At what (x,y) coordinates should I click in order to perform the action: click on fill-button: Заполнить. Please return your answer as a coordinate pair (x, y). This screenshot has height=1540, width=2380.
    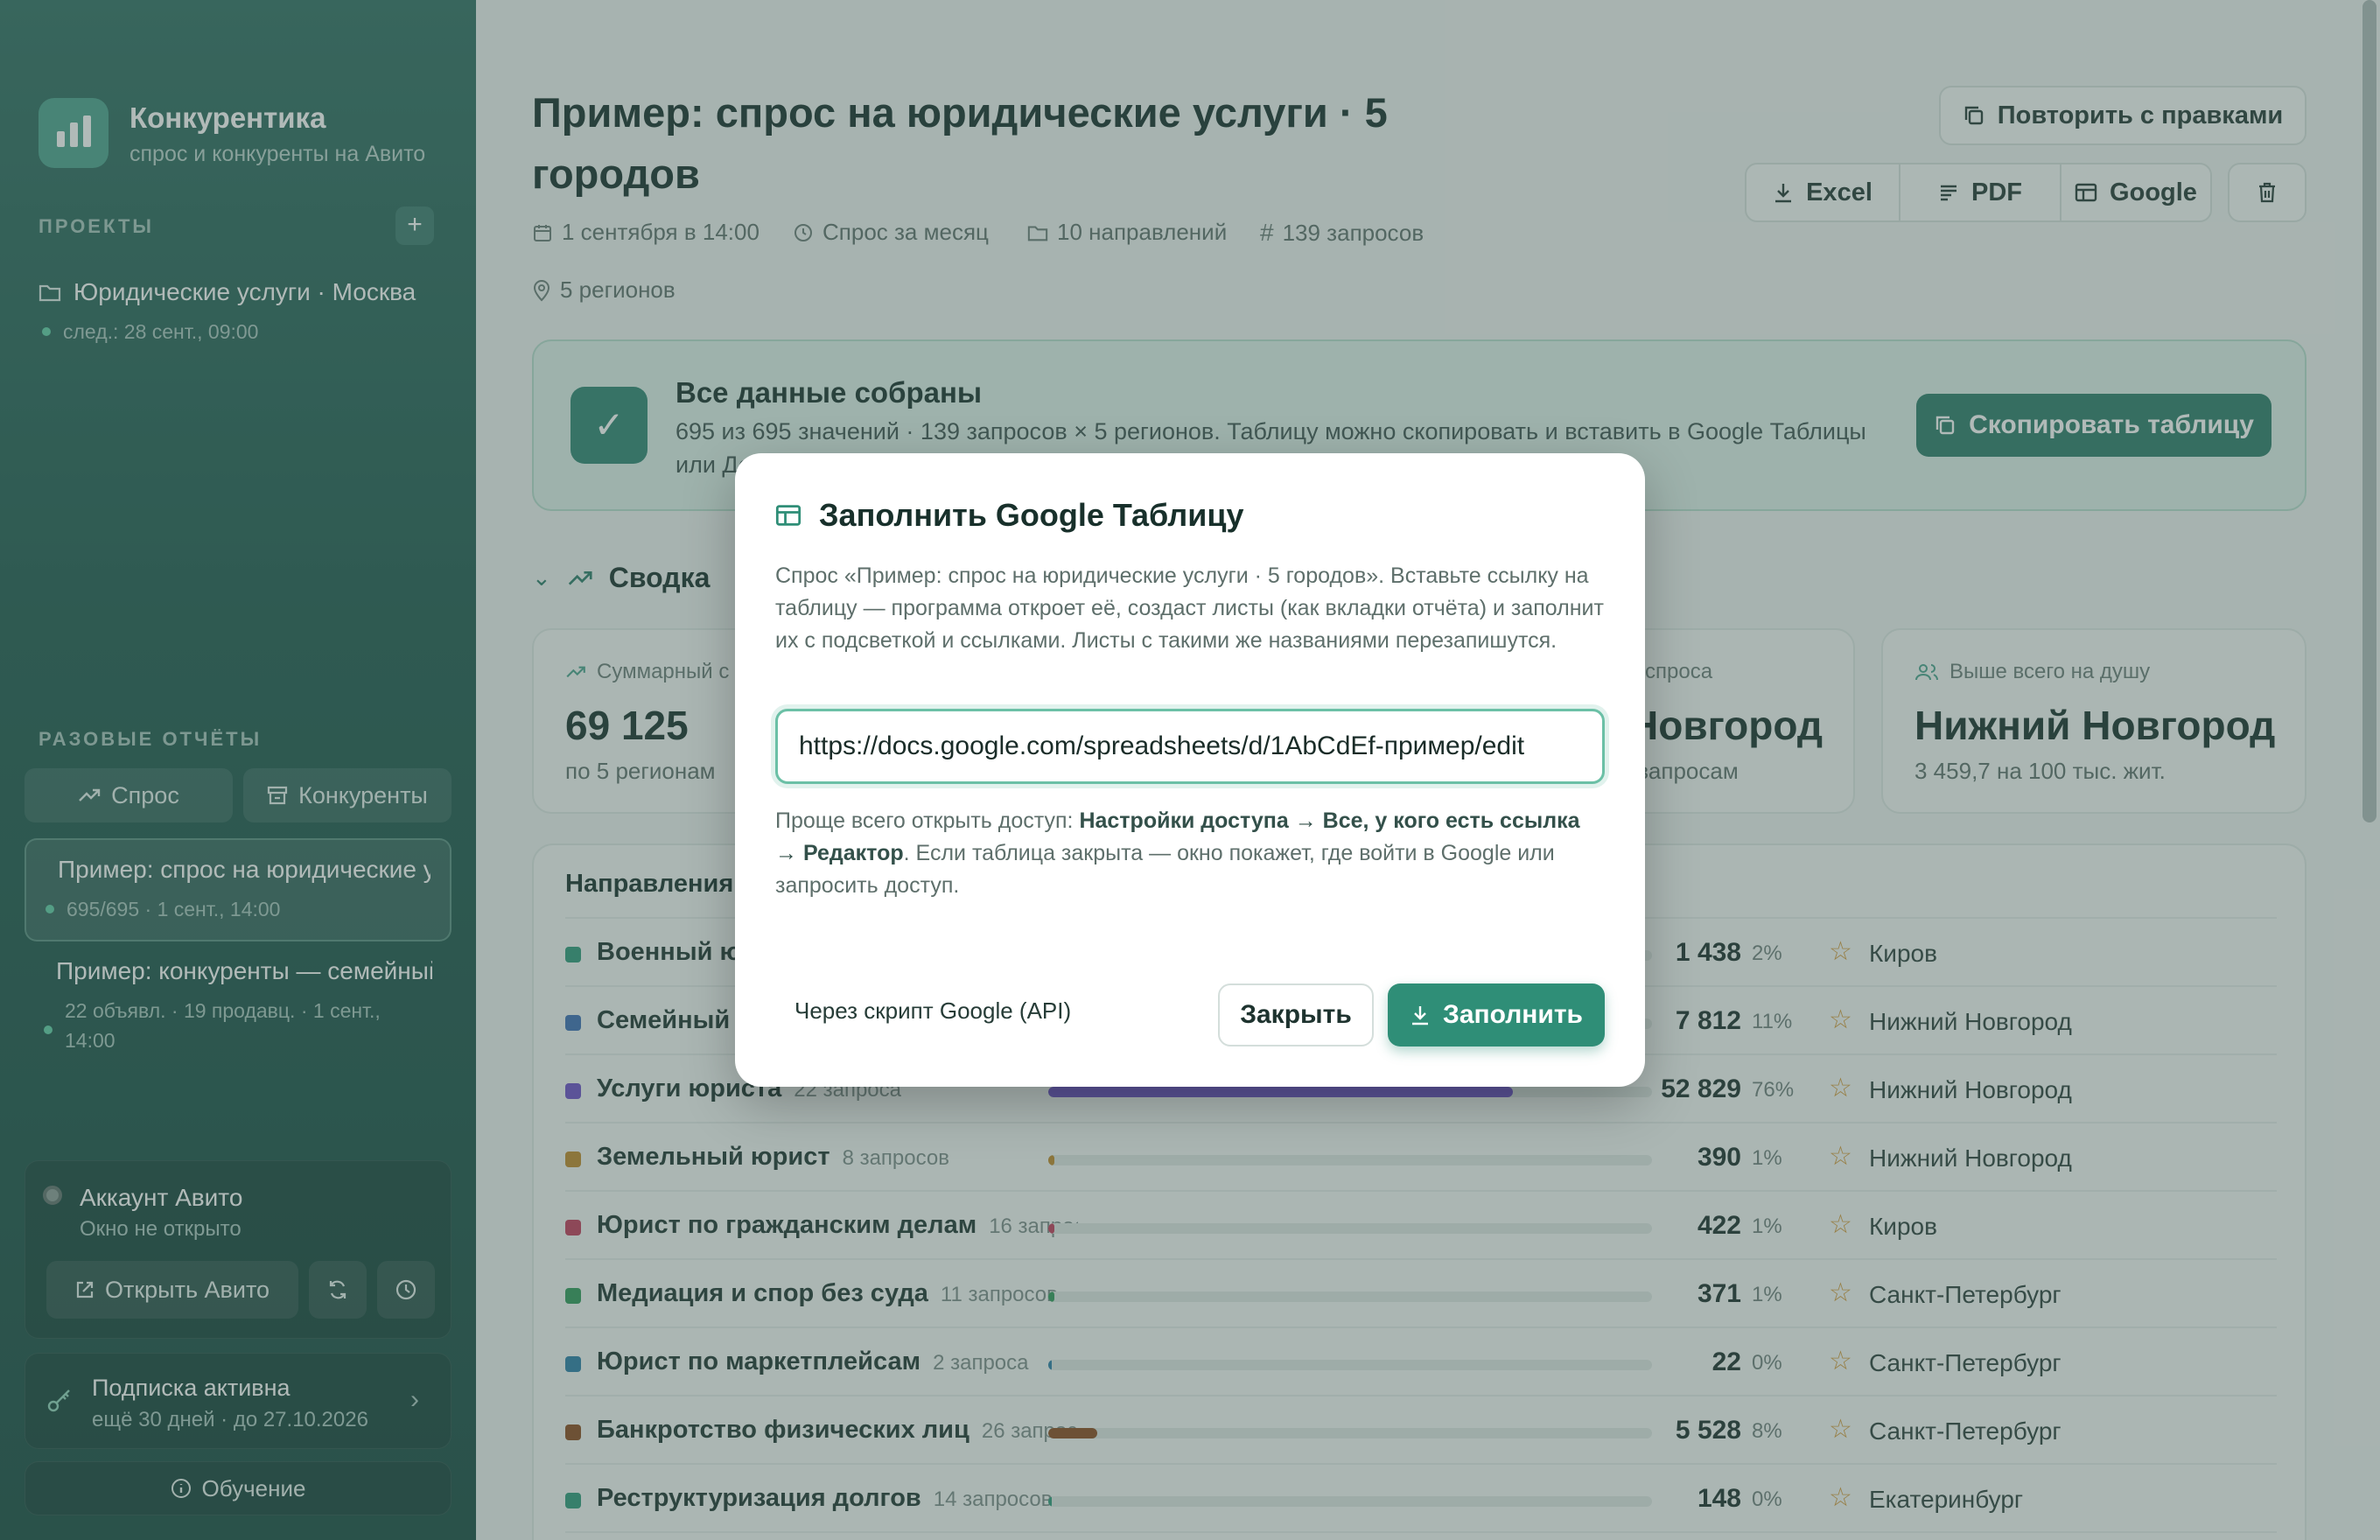
    Looking at the image, I should click on (1496, 1015).